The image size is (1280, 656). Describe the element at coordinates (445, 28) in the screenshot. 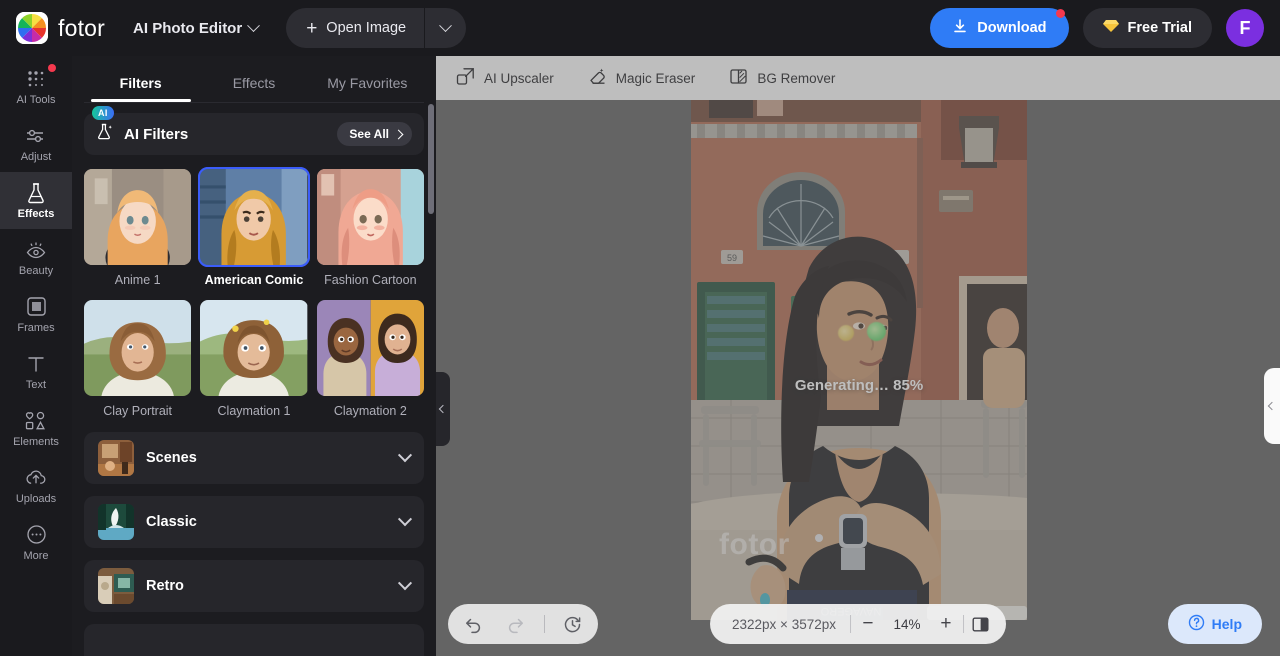

I see `open-image-dropdown` at that location.